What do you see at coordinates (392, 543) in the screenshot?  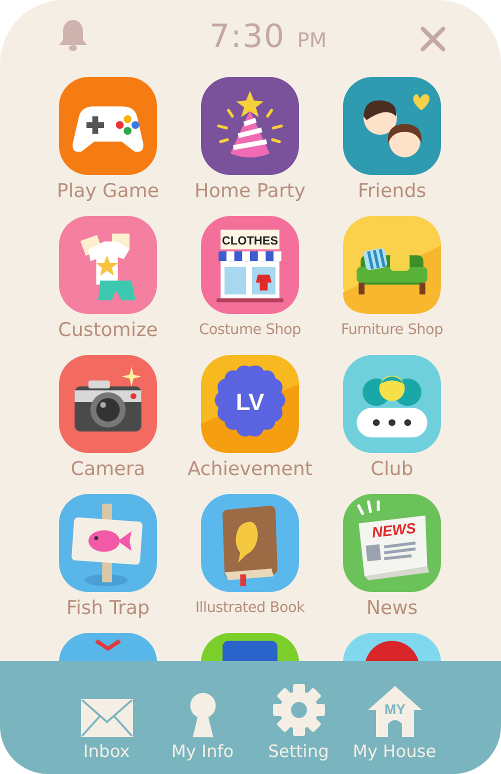 I see `newspaper-icon: NEWS` at bounding box center [392, 543].